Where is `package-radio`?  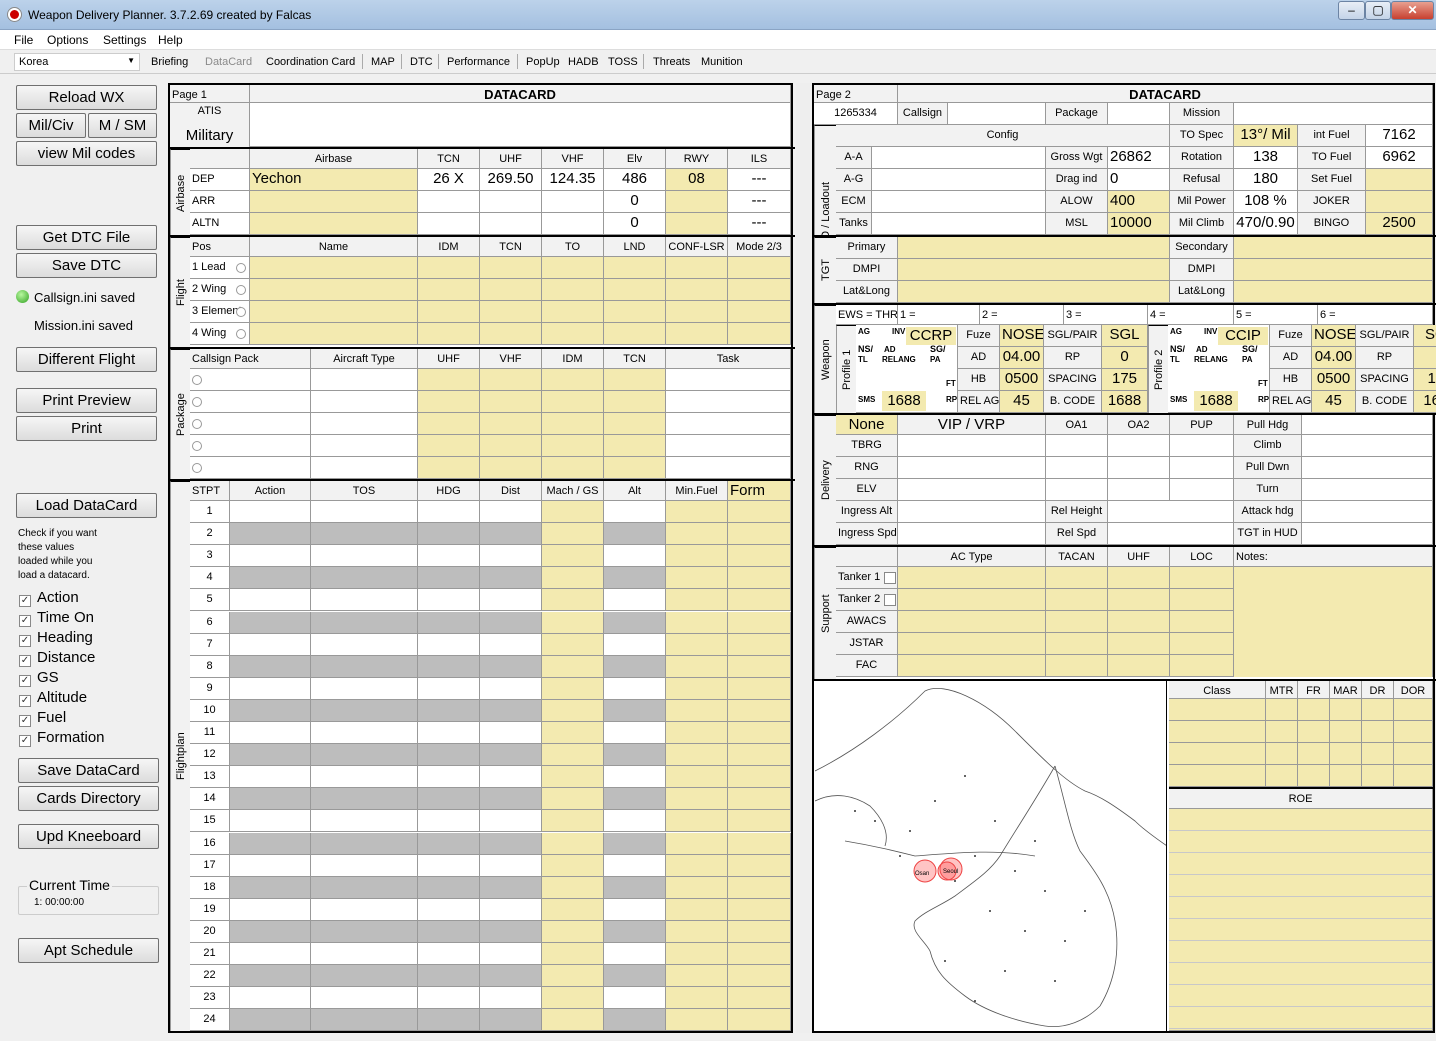 package-radio is located at coordinates (197, 424).